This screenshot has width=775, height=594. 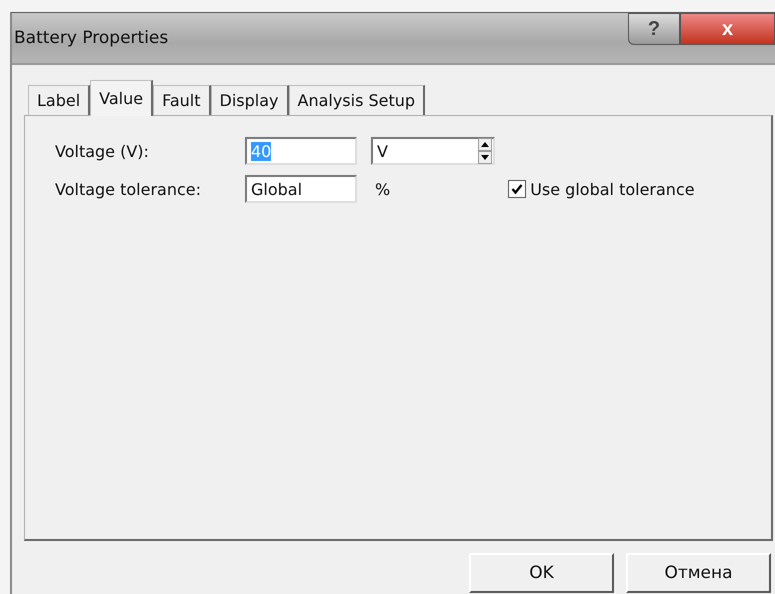 What do you see at coordinates (698, 573) in the screenshot?
I see `cancel-button: Отмена` at bounding box center [698, 573].